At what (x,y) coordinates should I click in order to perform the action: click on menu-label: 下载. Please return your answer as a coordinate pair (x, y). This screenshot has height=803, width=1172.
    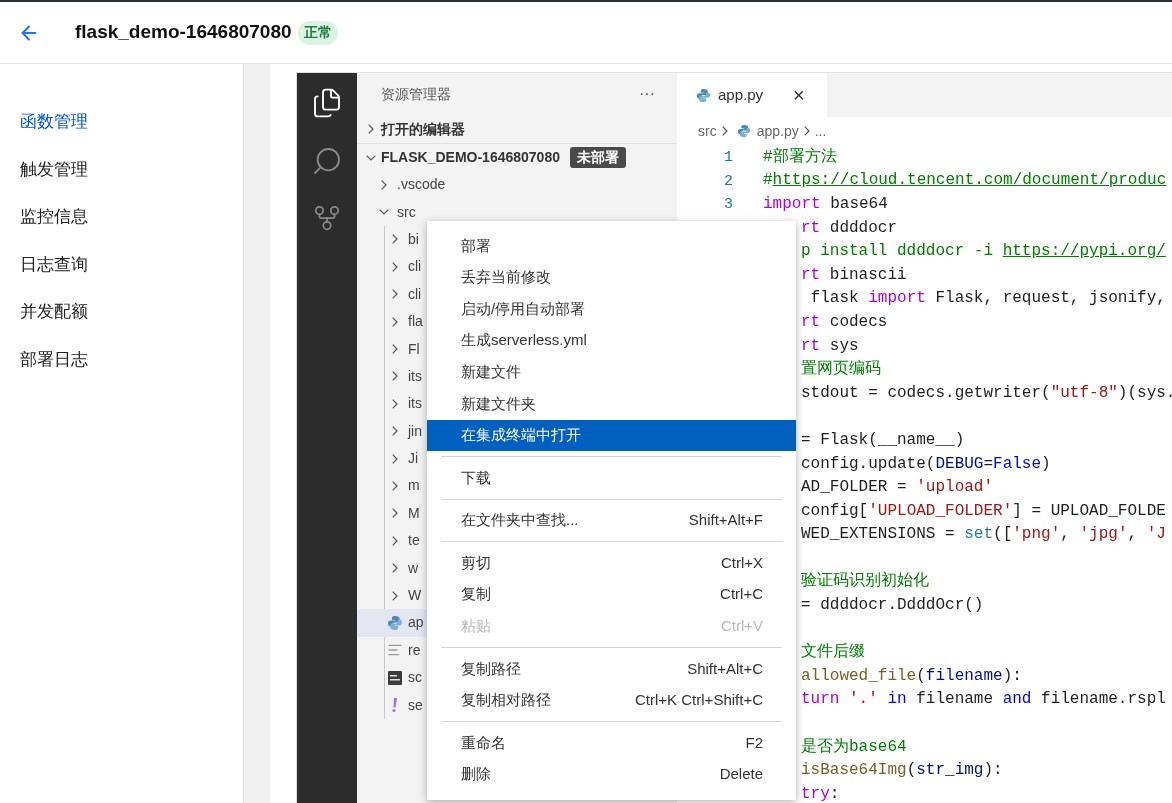
    Looking at the image, I should click on (476, 477).